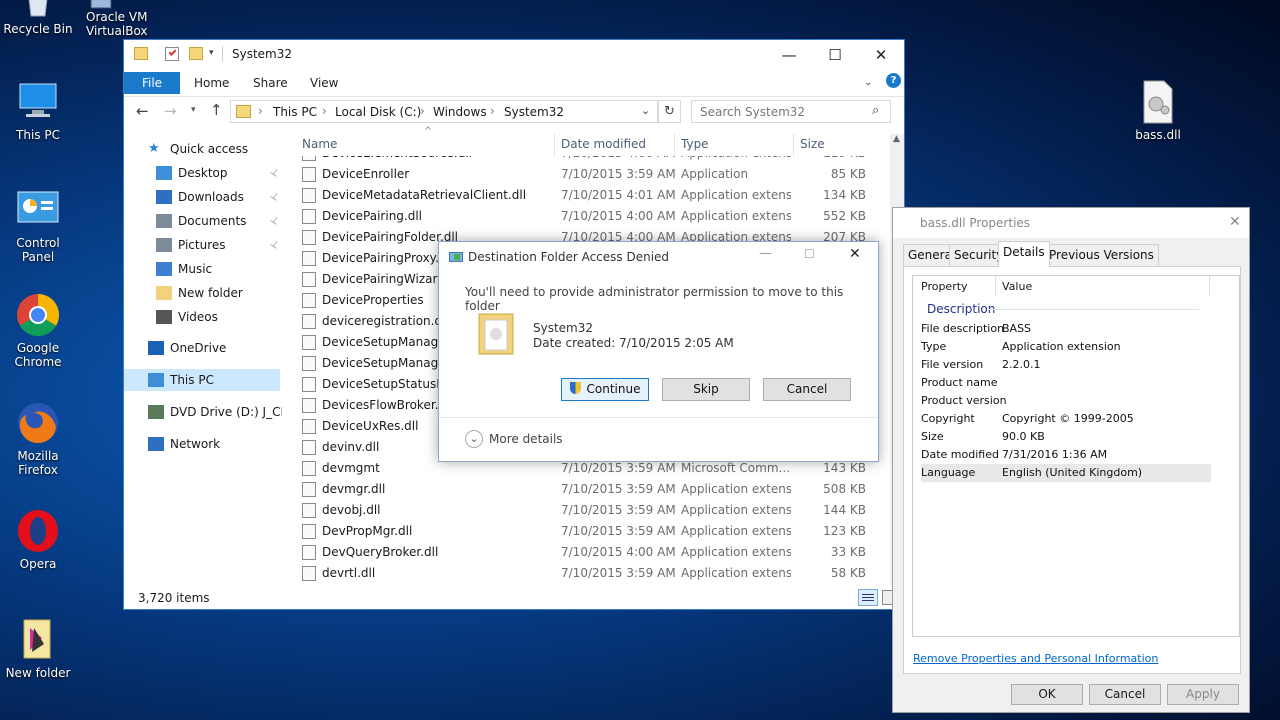  I want to click on file-date: 7/10/2015 4:00 AM, so click(618, 552).